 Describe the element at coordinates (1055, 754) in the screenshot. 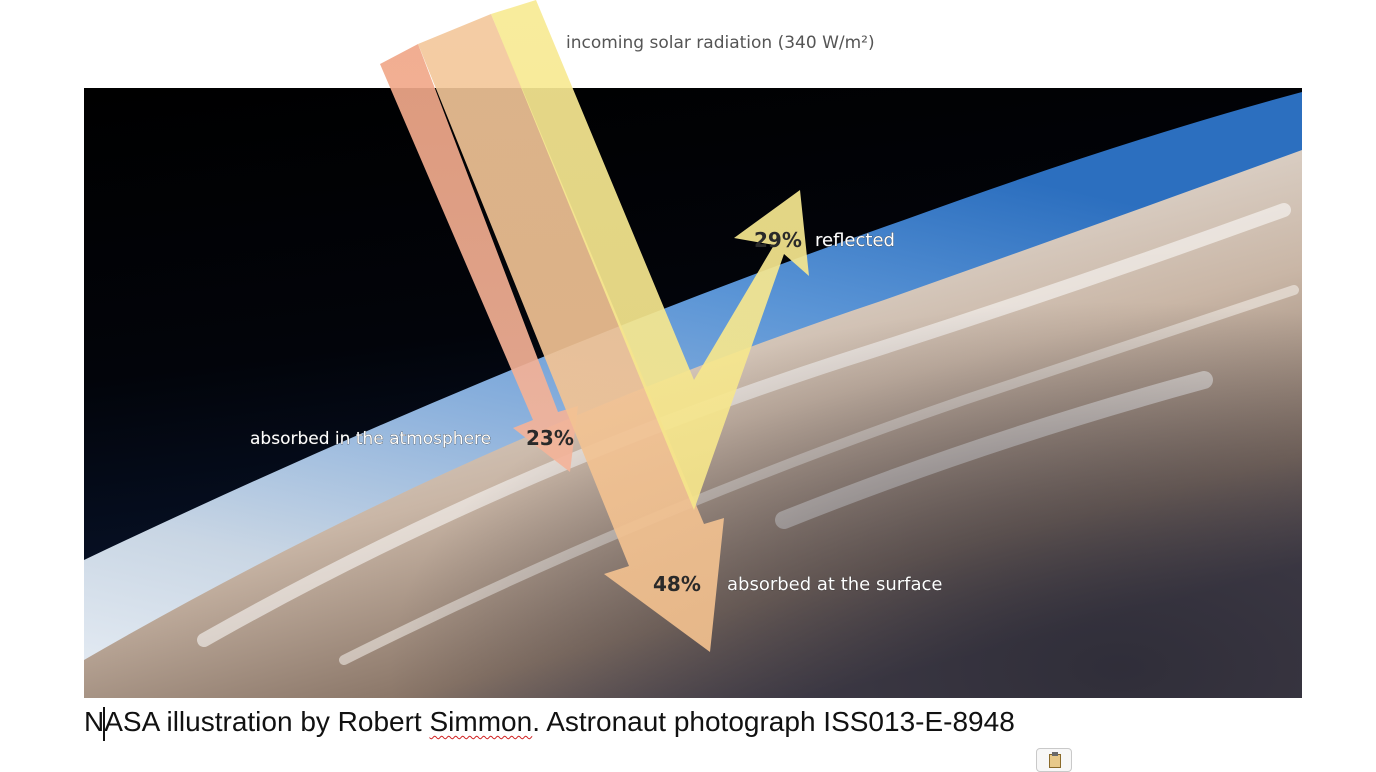

I see `clipboard-clip` at that location.